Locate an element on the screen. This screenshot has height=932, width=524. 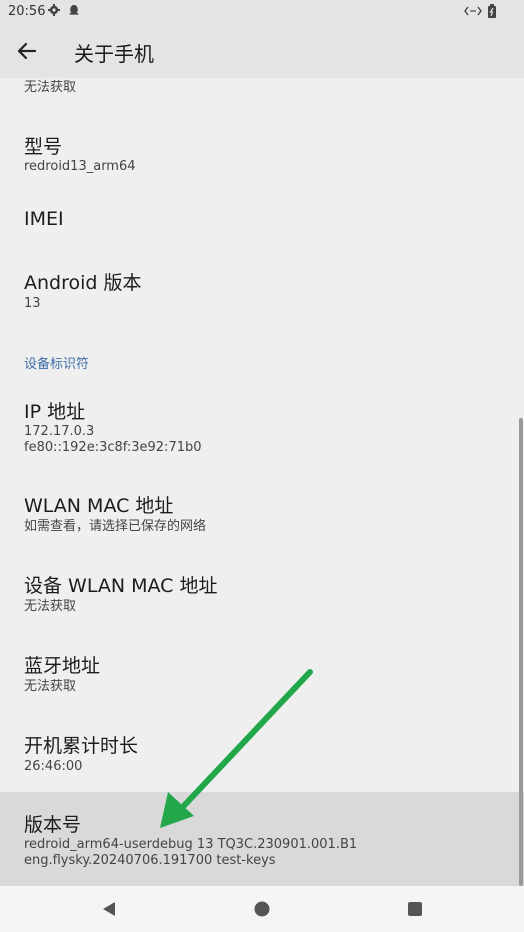
battery-icon is located at coordinates (492, 11).